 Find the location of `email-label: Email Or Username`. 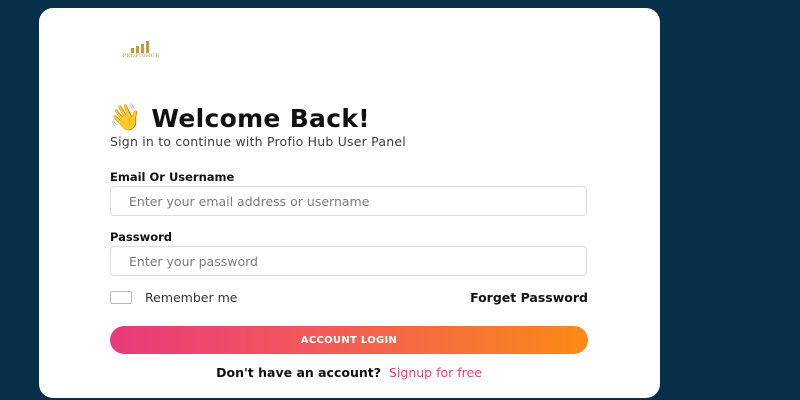

email-label: Email Or Username is located at coordinates (172, 177).